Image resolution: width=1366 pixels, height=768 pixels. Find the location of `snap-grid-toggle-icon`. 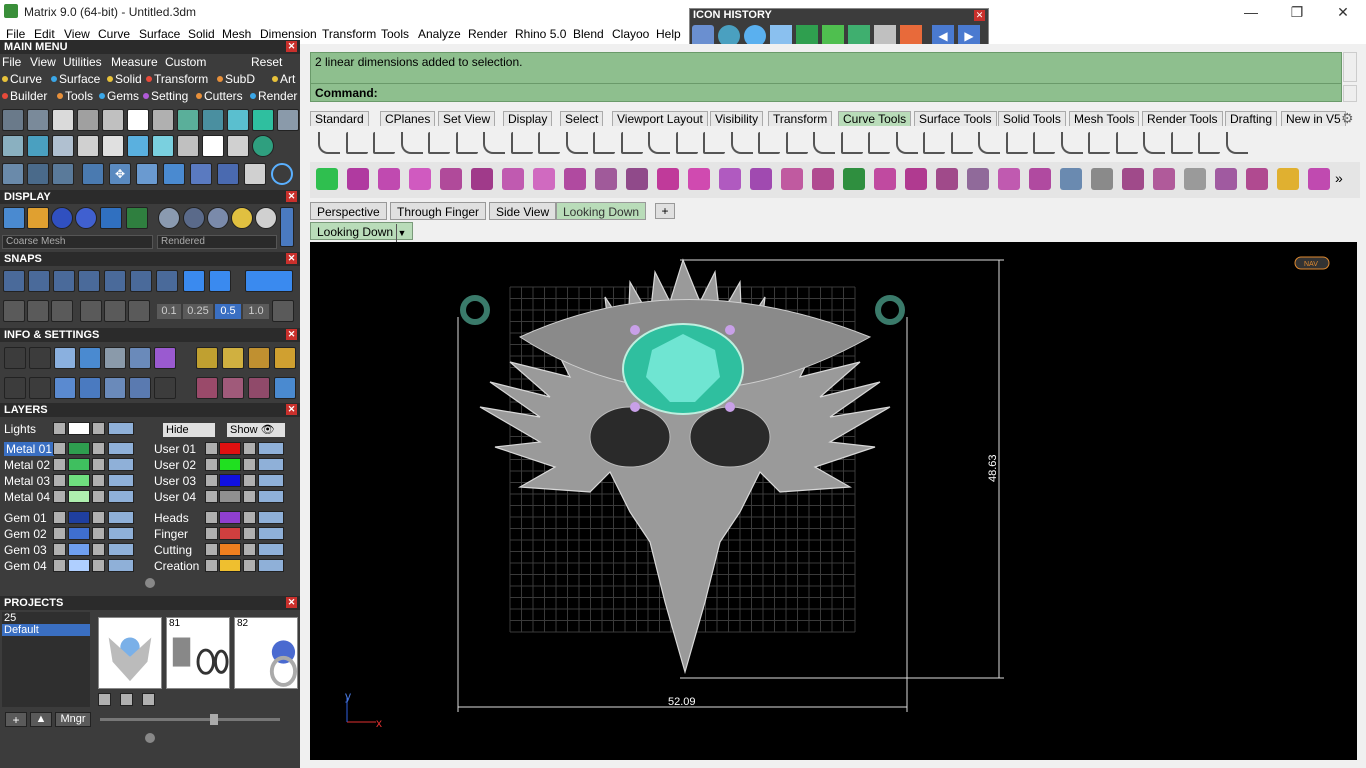

snap-grid-toggle-icon is located at coordinates (283, 311).